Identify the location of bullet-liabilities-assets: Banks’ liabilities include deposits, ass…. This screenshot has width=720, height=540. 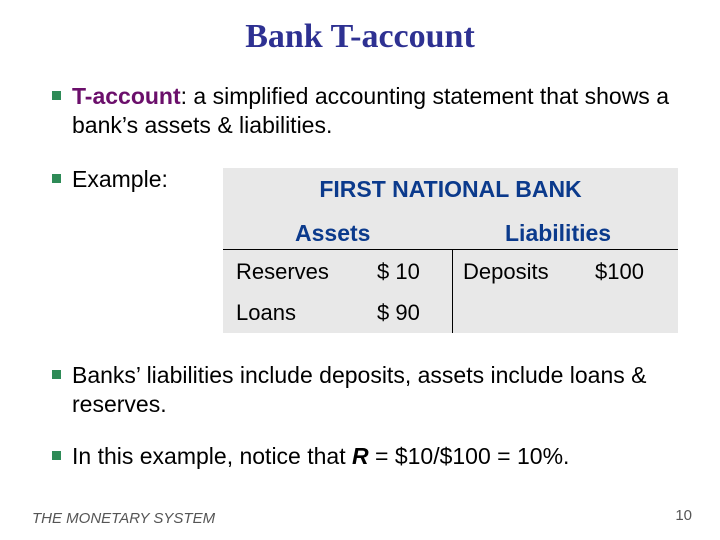
(352, 390).